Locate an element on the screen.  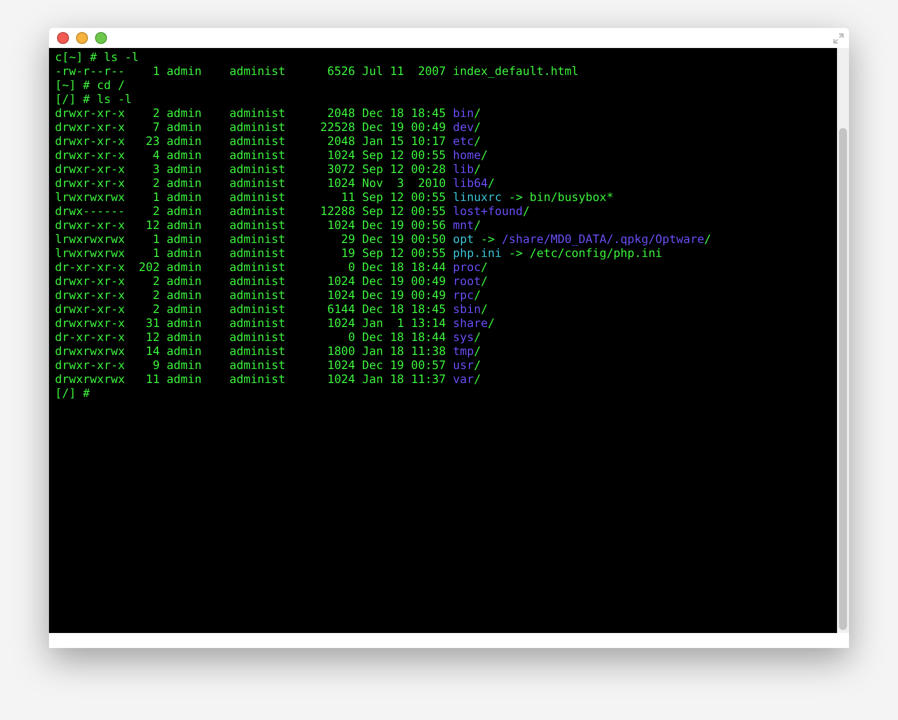
terminal-line: dr-xr-xr-x 12 admin administ 0 Dec 18 18:44 sys/ is located at coordinates (268, 337).